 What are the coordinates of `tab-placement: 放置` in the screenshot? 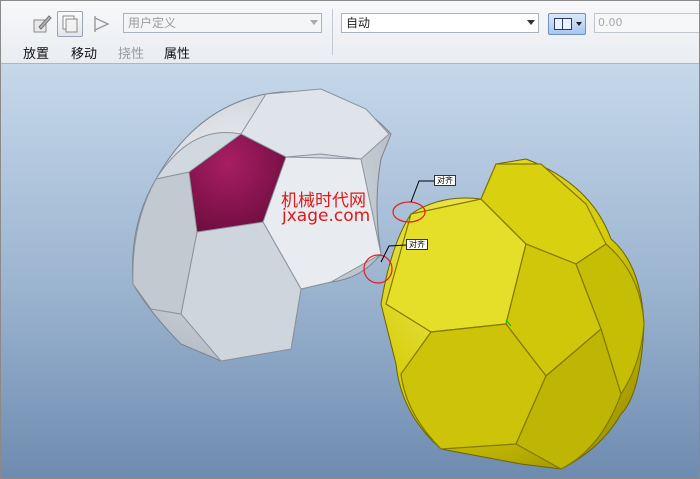 It's located at (36, 52).